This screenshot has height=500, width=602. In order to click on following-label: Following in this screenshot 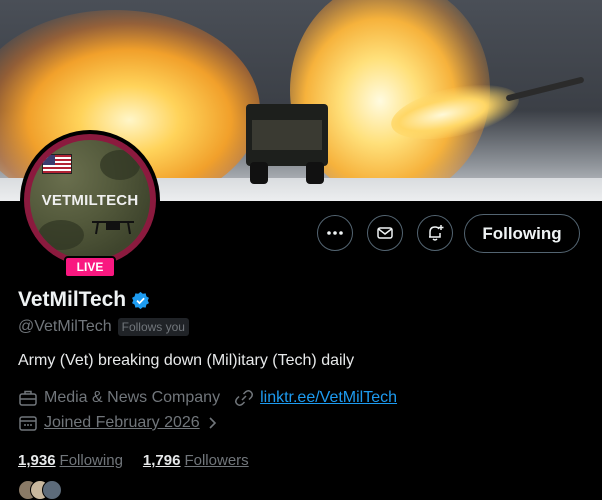, I will do `click(91, 460)`.